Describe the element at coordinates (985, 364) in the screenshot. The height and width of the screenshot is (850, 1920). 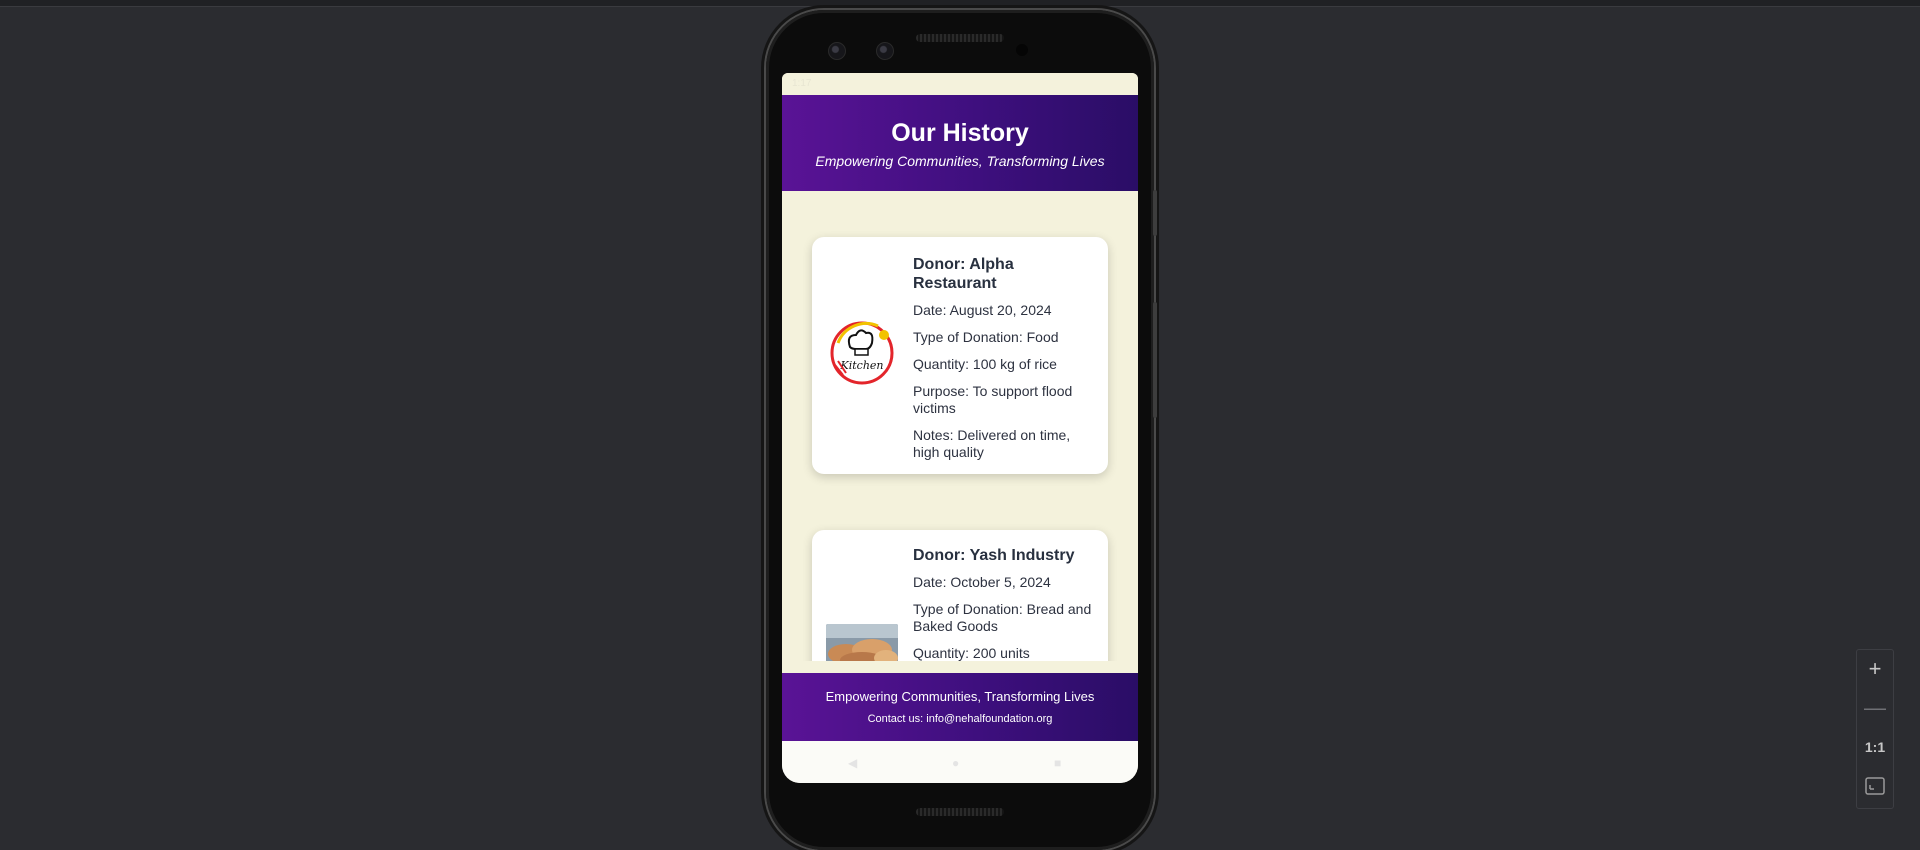
I see `donation-quantity: Quantity: 100 kg of rice` at that location.